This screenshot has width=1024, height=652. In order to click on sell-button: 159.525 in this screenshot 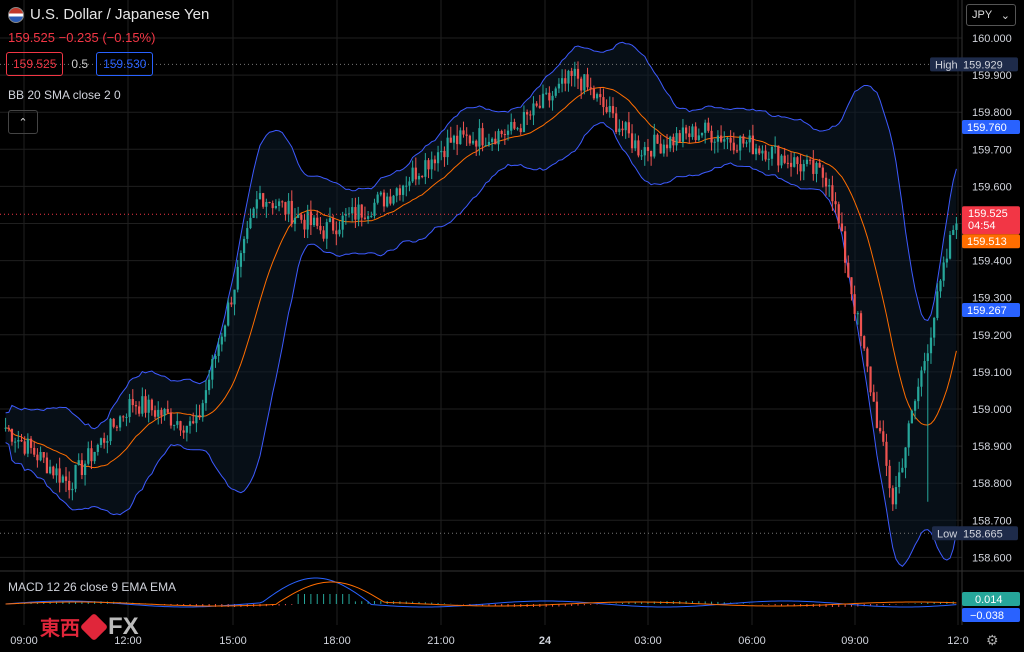, I will do `click(35, 64)`.